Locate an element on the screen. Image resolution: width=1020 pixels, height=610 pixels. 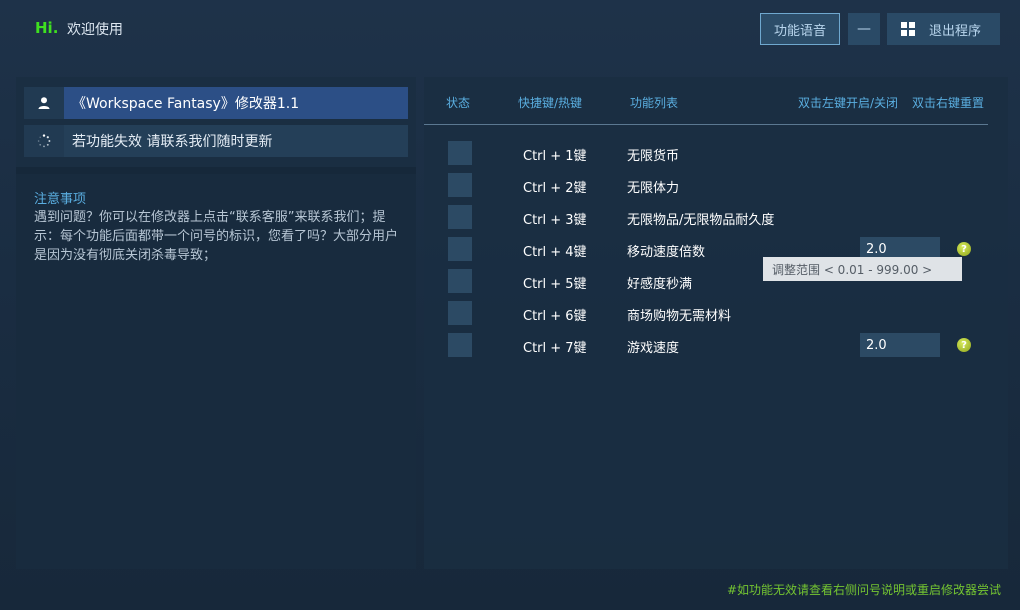
function-name: 好感度秒满 is located at coordinates (660, 284).